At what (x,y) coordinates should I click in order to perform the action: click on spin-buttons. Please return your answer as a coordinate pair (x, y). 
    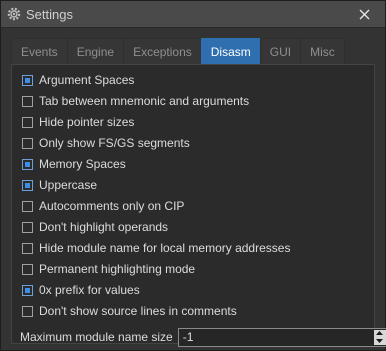
    Looking at the image, I should click on (379, 337).